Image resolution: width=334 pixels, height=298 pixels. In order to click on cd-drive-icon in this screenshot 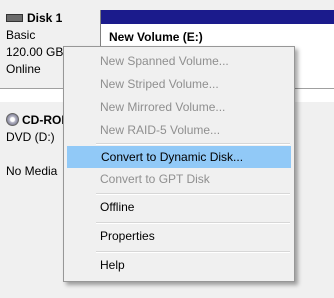, I will do `click(12, 120)`.